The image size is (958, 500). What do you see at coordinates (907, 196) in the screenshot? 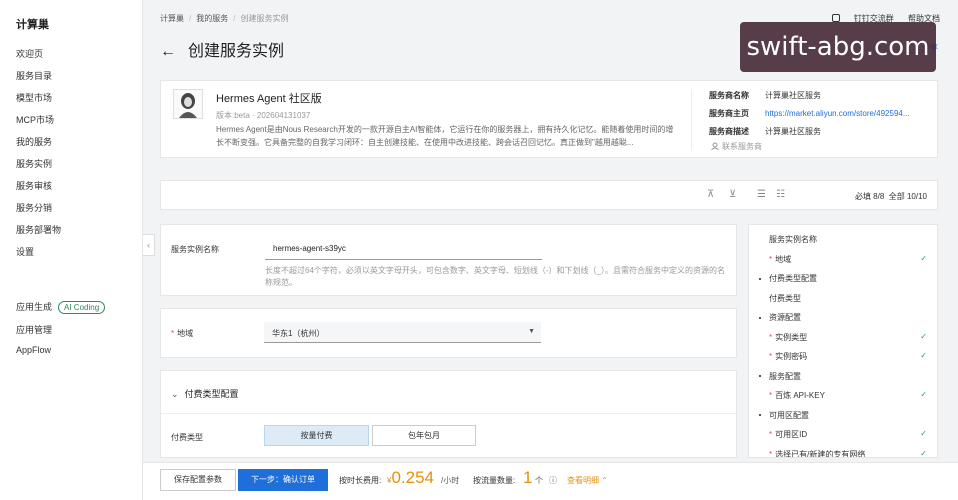
I see `total-count: 全部 10/10` at bounding box center [907, 196].